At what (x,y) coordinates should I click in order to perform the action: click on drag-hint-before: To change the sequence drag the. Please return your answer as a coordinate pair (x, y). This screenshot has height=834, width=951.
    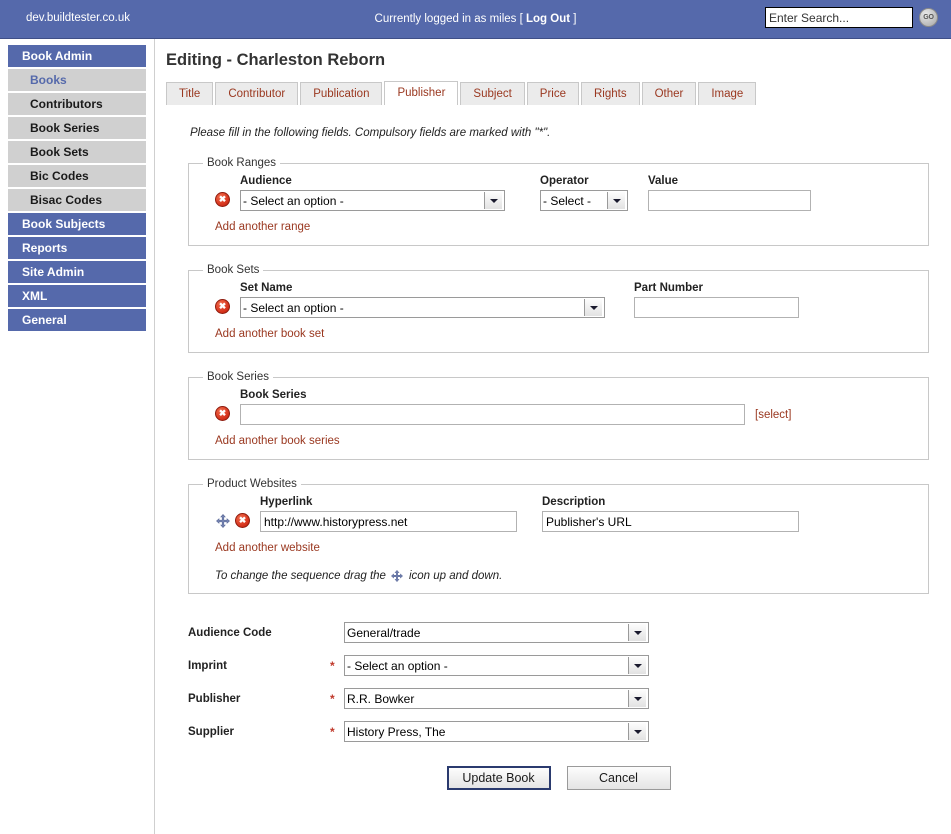
    Looking at the image, I should click on (300, 575).